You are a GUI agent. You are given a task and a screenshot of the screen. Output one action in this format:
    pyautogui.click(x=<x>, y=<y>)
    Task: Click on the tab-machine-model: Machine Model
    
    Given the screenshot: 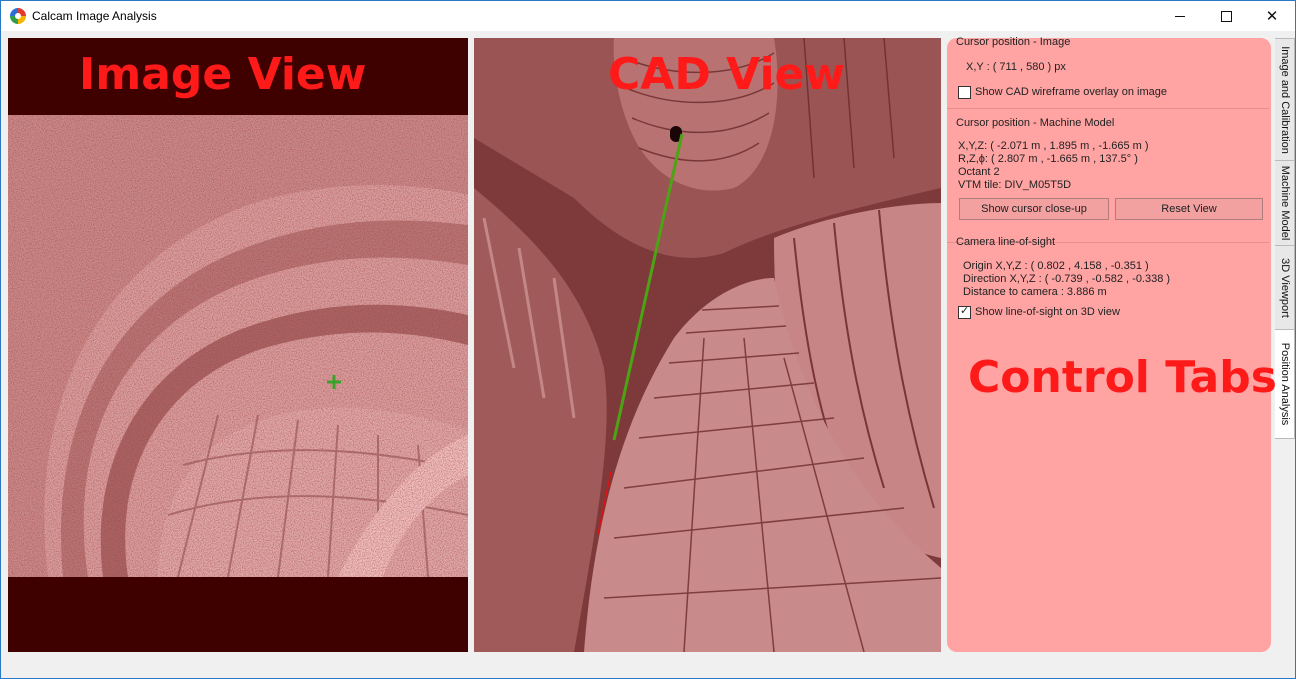 What is the action you would take?
    pyautogui.click(x=1285, y=203)
    